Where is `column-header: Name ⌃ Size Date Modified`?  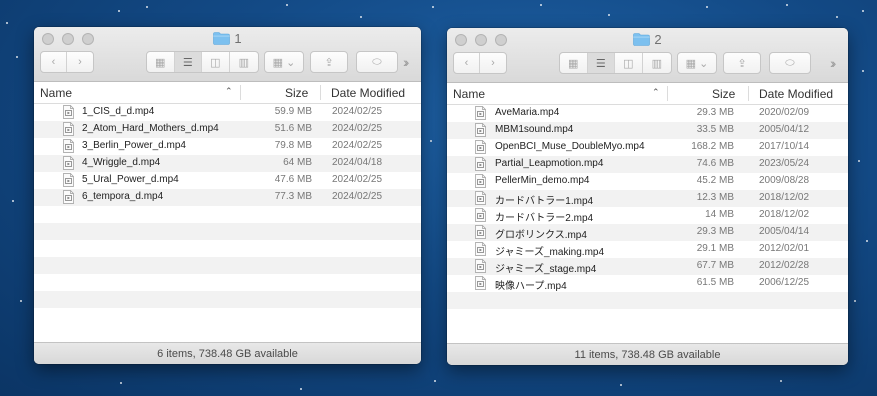 column-header: Name ⌃ Size Date Modified is located at coordinates (647, 94).